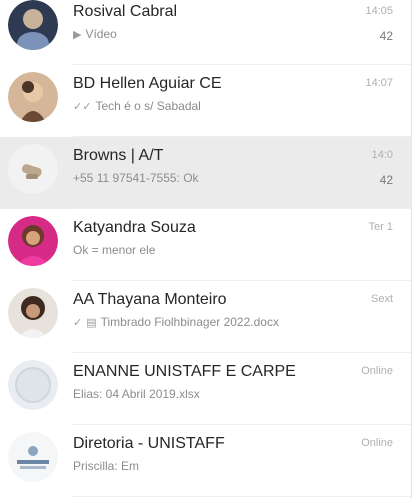 This screenshot has width=412, height=499. What do you see at coordinates (149, 443) in the screenshot?
I see `chat-name: Diretoria - UNISTAFF` at bounding box center [149, 443].